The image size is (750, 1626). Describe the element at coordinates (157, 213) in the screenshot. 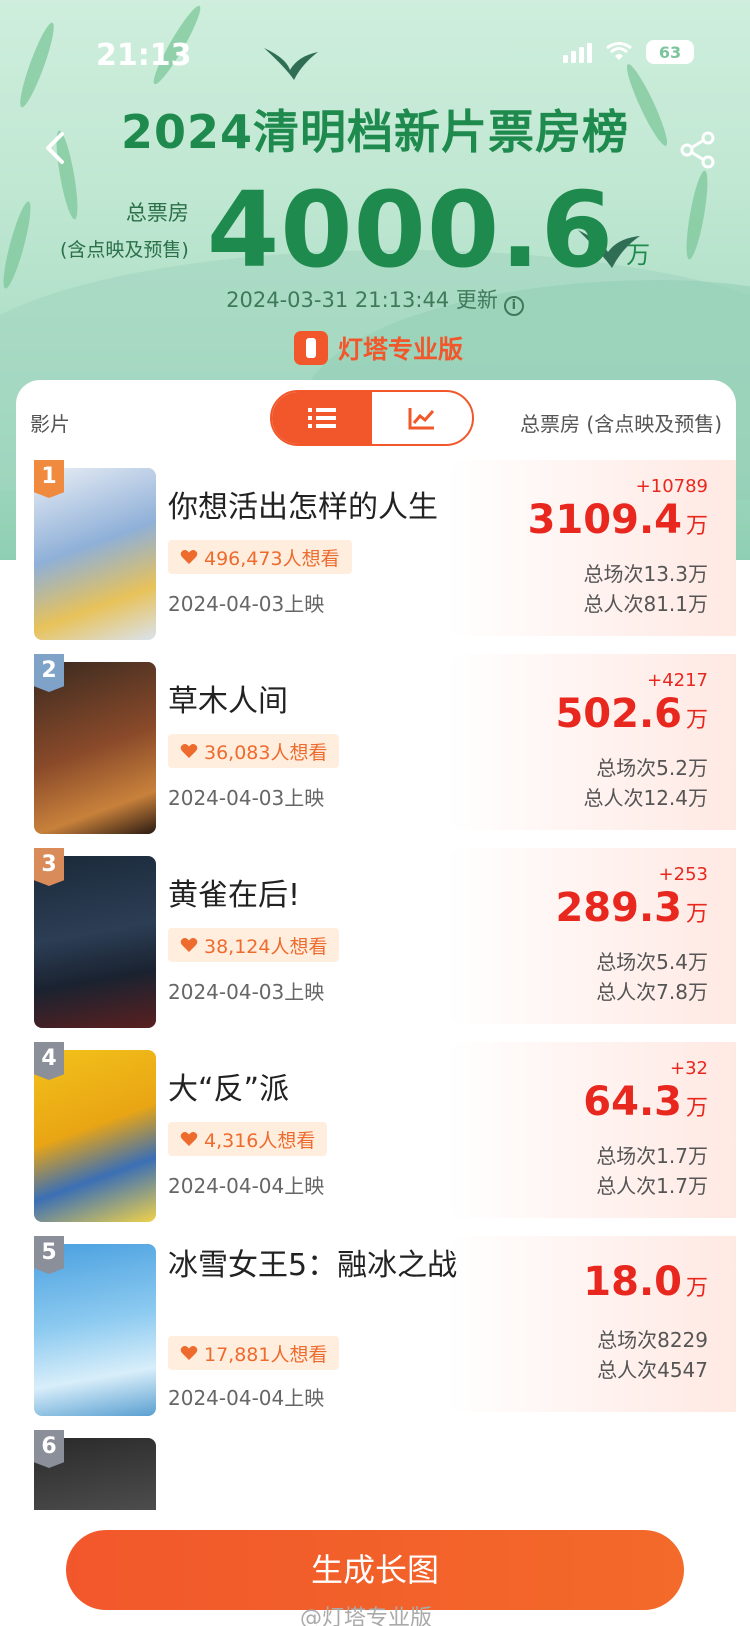

I see `total-label-main: 总票房` at that location.